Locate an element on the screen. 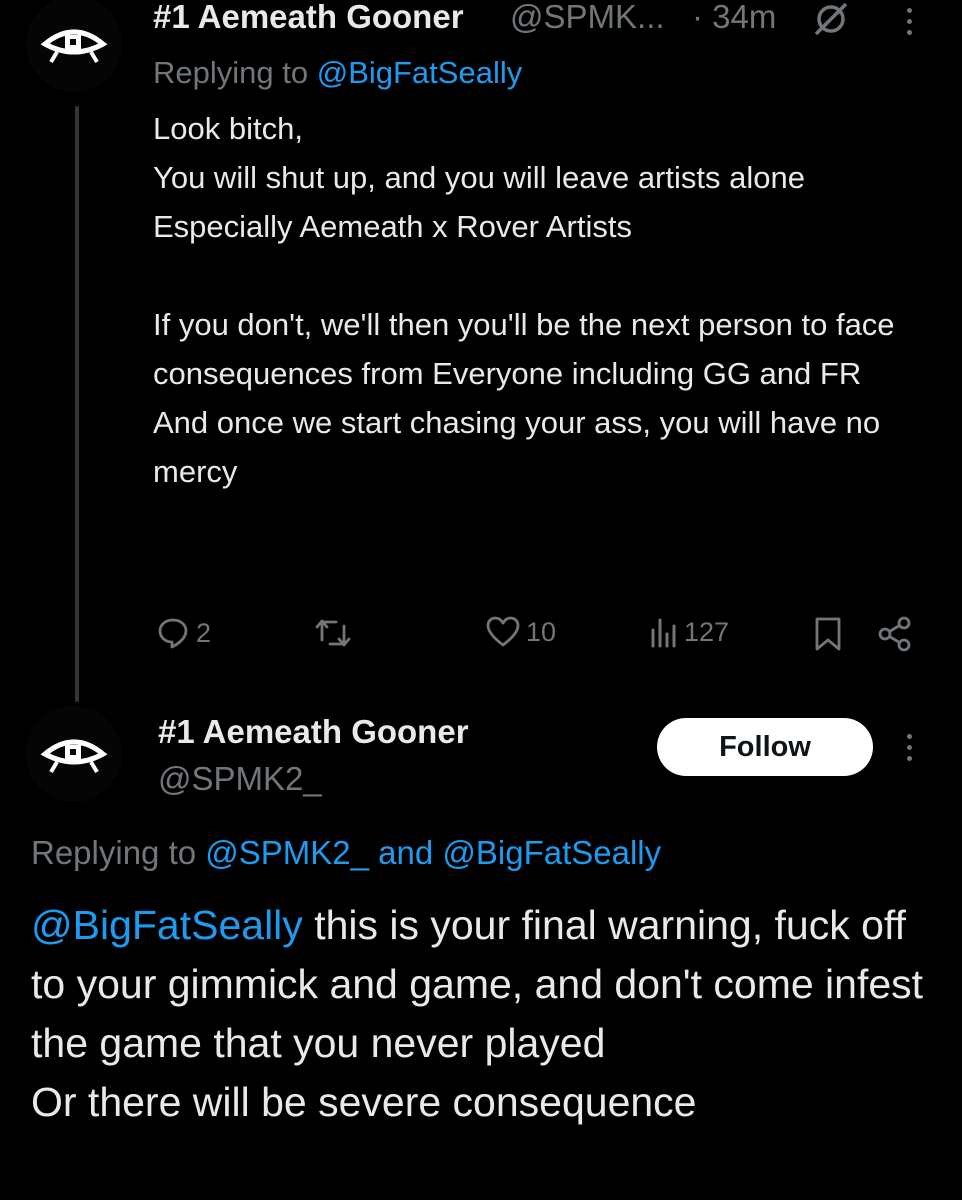  bookmark-icon is located at coordinates (828, 634).